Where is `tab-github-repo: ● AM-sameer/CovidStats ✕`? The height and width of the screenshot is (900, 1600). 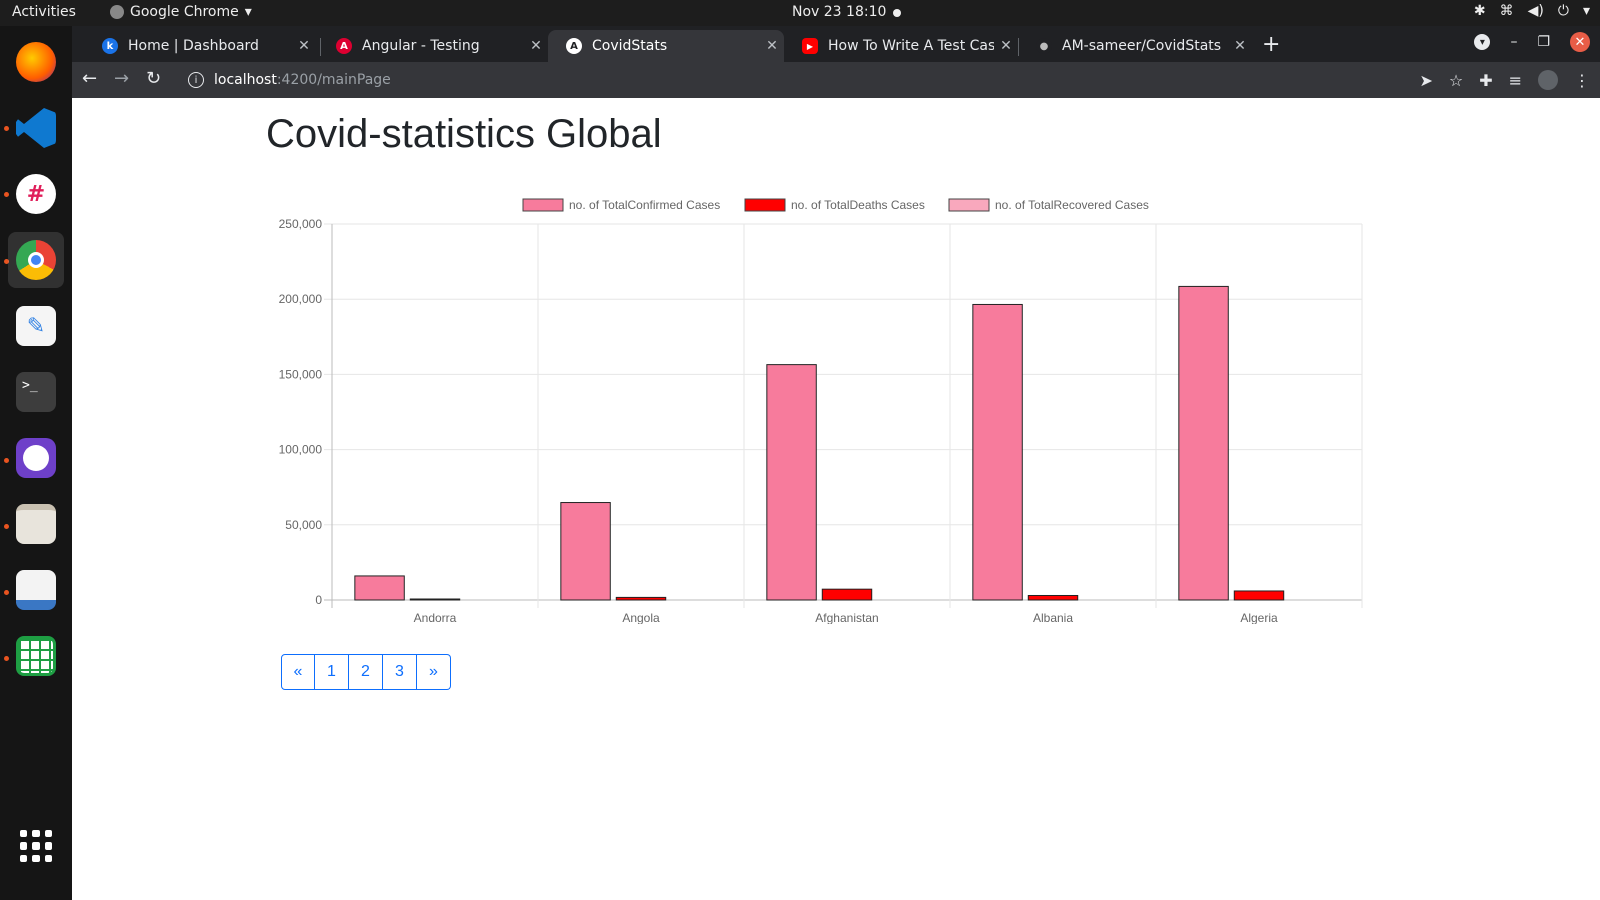 tab-github-repo: ● AM-sameer/CovidStats ✕ is located at coordinates (1135, 46).